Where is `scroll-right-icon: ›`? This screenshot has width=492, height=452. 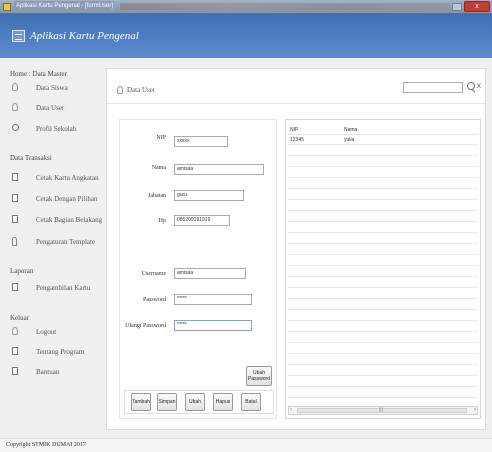
scroll-right-icon: › is located at coordinates (475, 410).